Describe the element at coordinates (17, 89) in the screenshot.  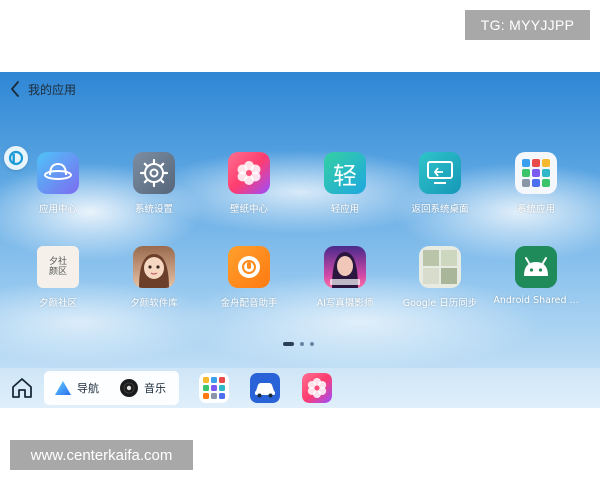
I see `back-arrow-icon` at that location.